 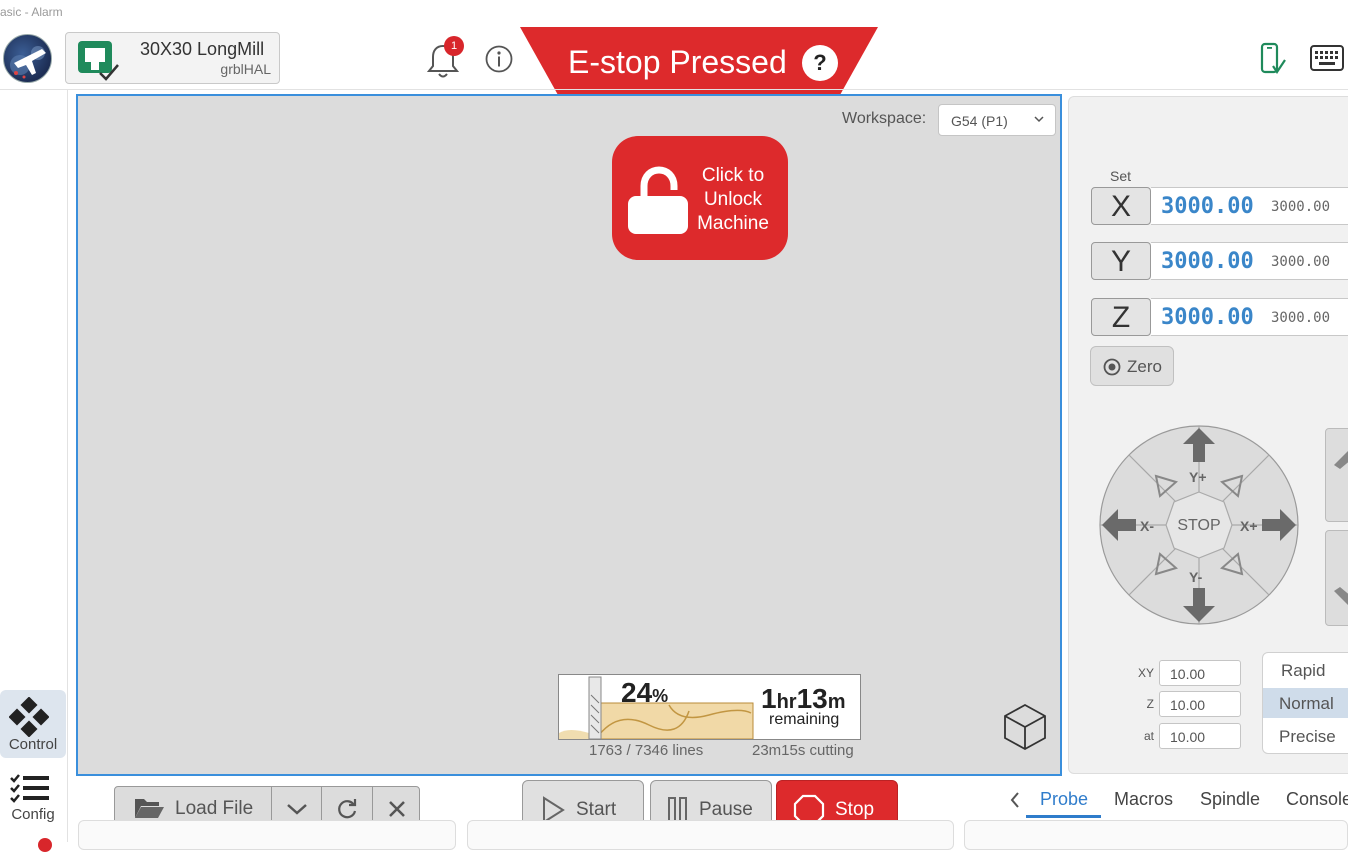 I want to click on unlock-icon, so click(x=658, y=200).